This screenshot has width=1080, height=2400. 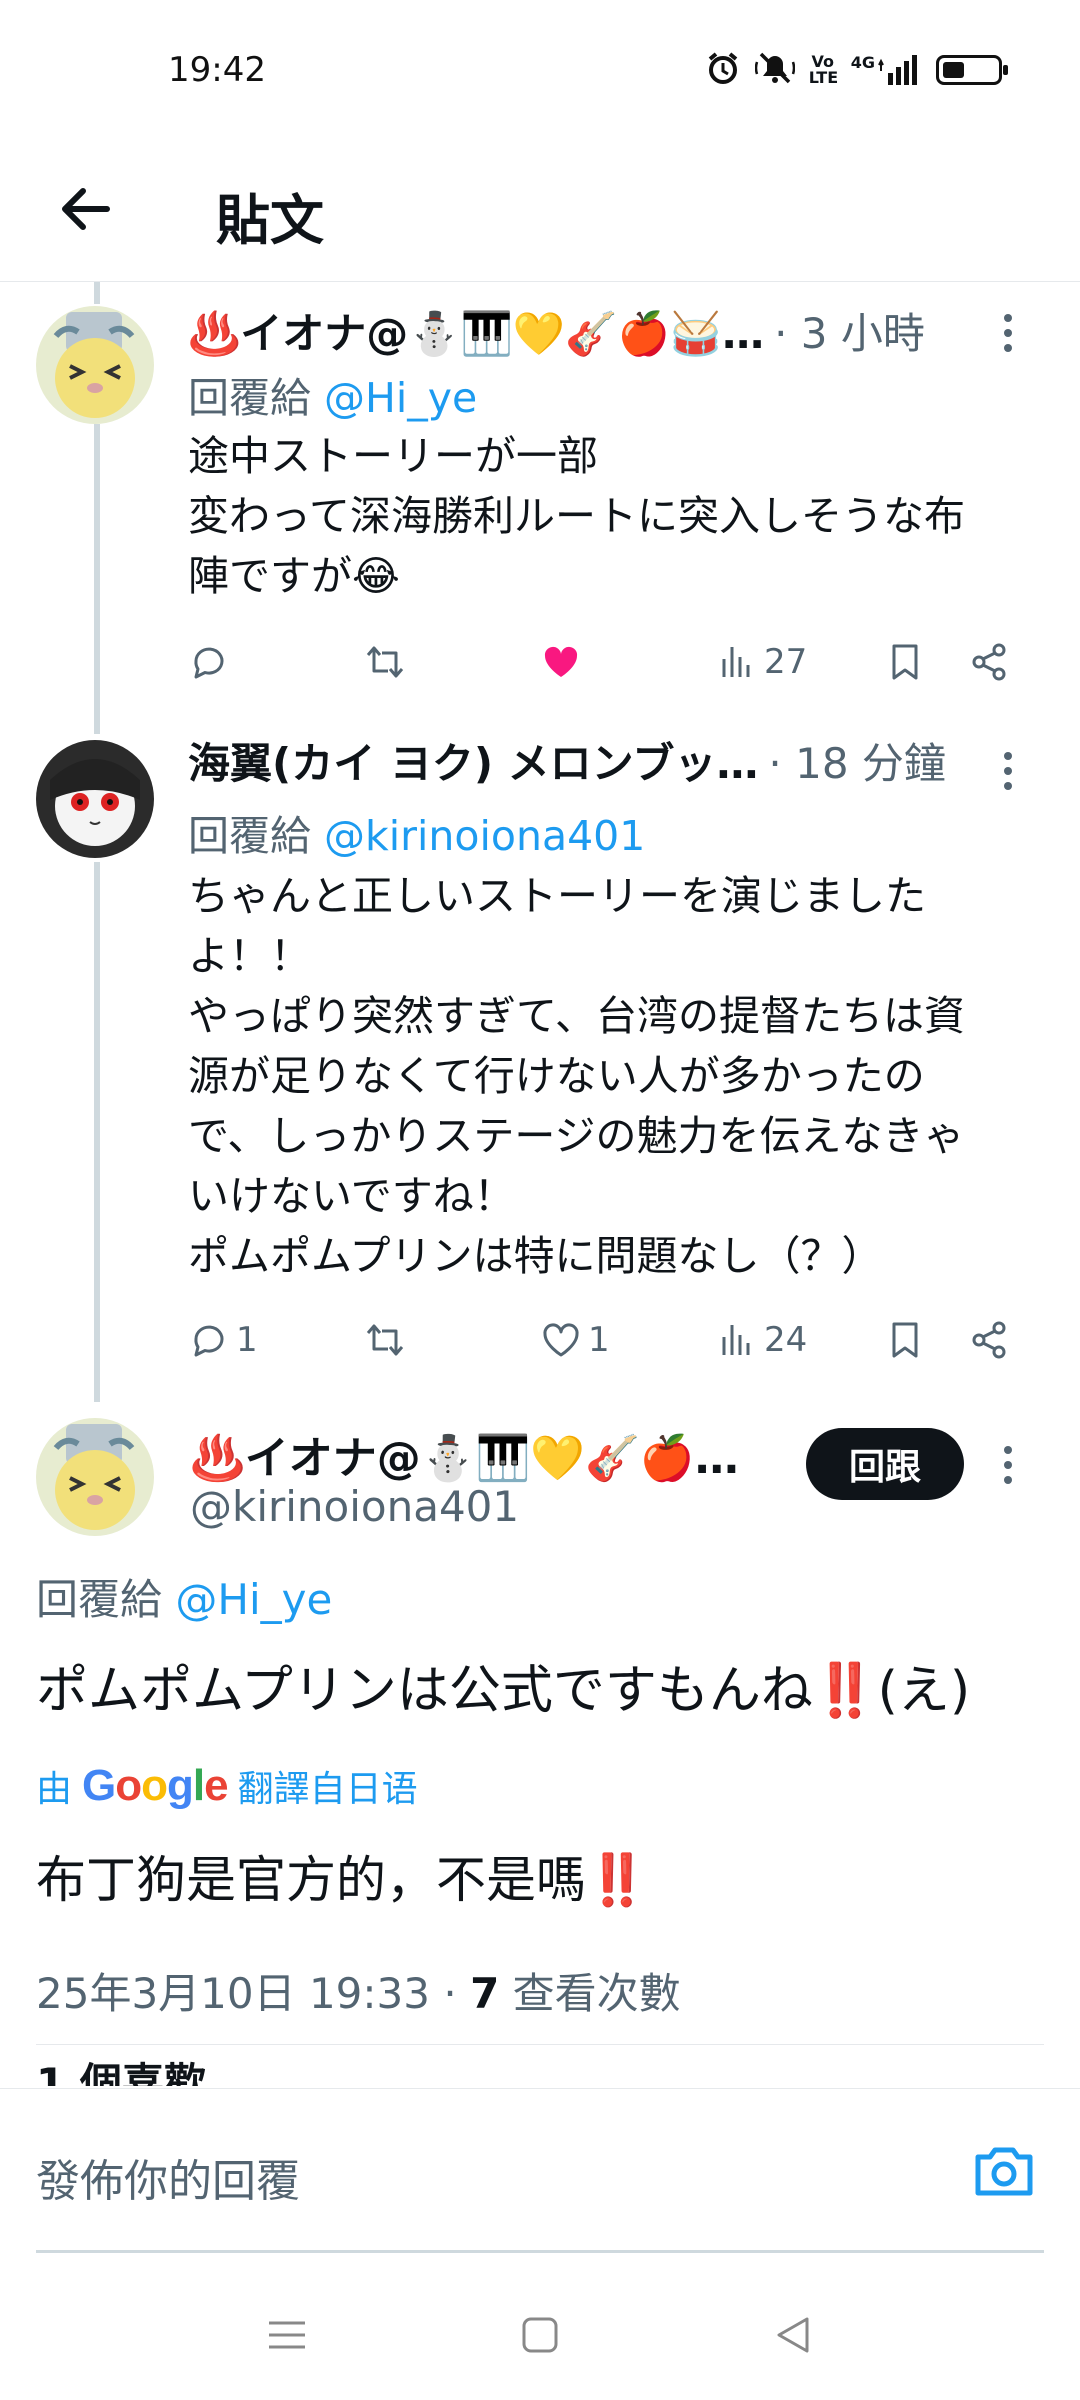 I want to click on google-logo: Google, so click(x=155, y=1785).